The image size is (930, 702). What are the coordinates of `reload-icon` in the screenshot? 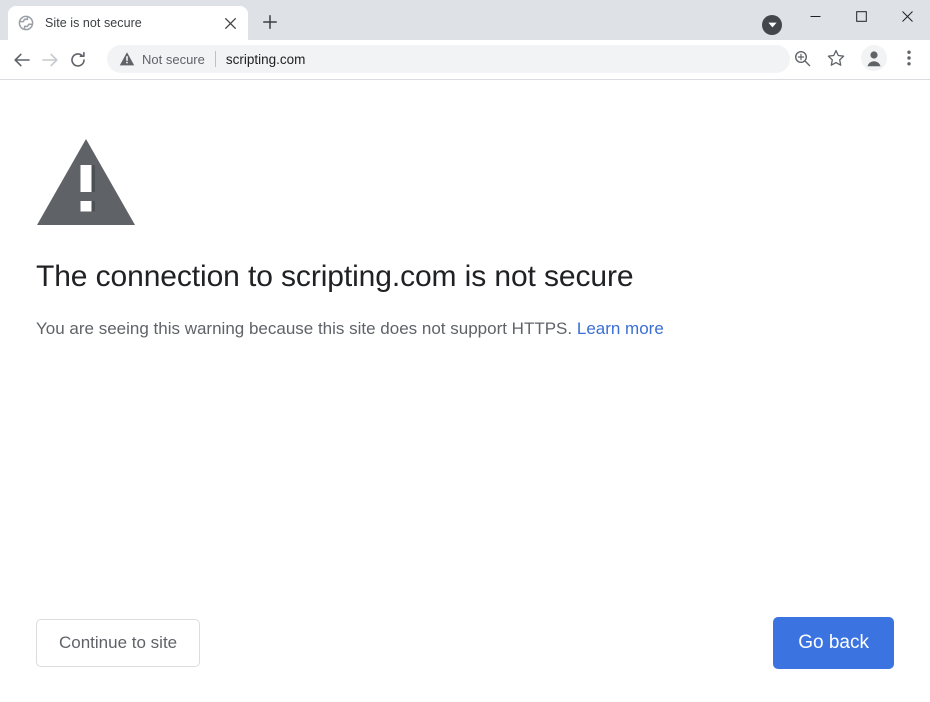 It's located at (78, 59).